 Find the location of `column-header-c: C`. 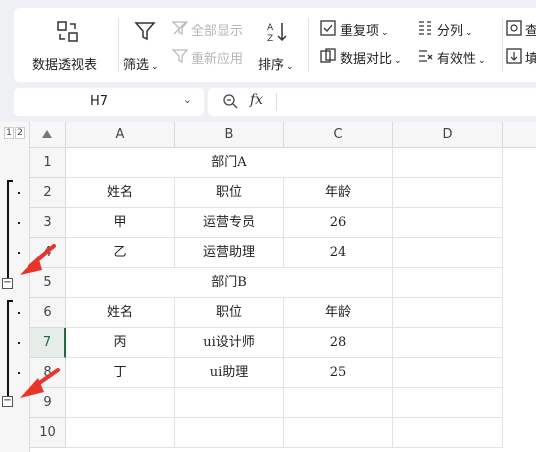

column-header-c: C is located at coordinates (338, 135).